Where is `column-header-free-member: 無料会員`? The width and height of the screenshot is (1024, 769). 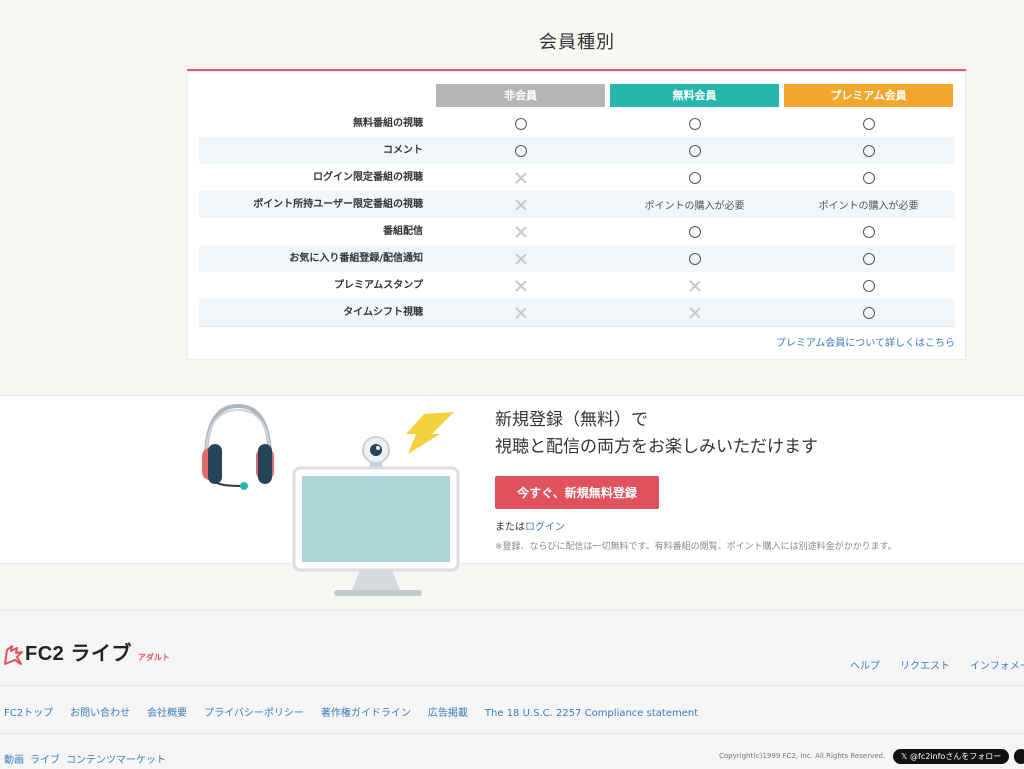 column-header-free-member: 無料会員 is located at coordinates (694, 95).